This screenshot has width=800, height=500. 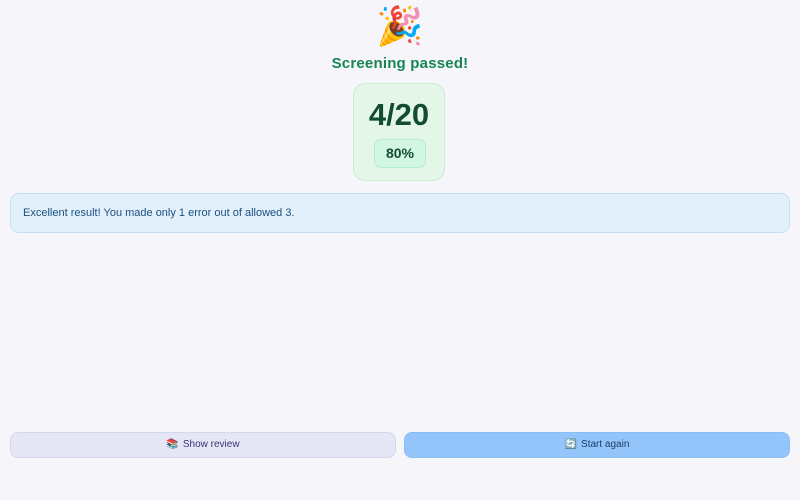 I want to click on start-again-button: 🔄 Start again, so click(x=597, y=445).